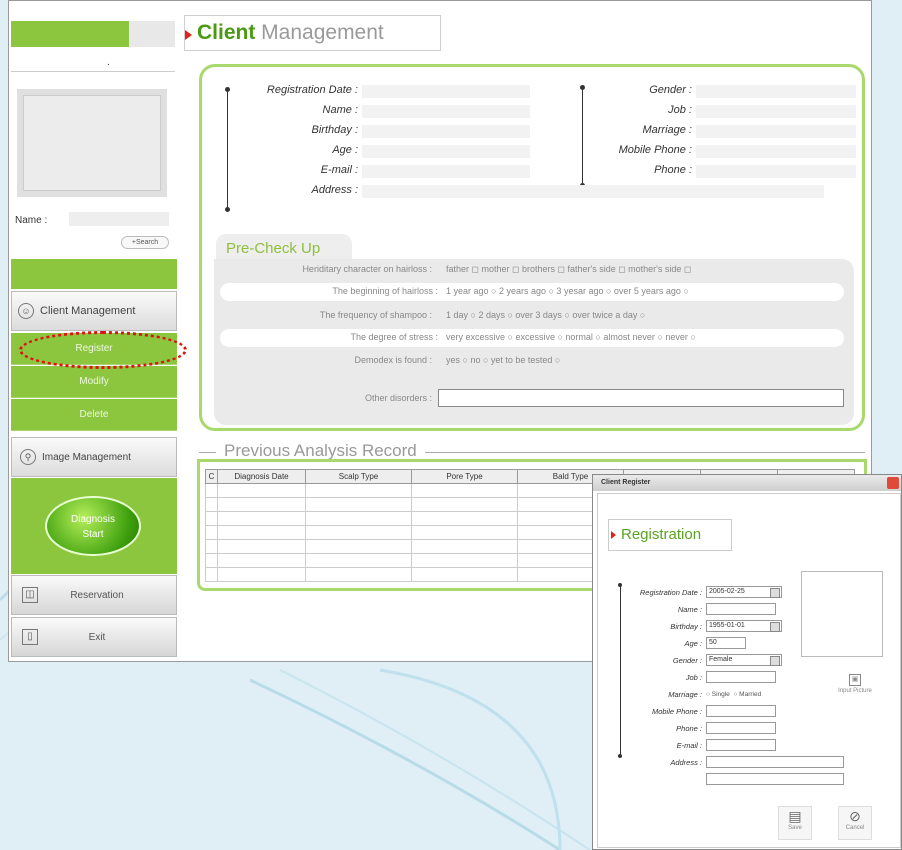 This screenshot has height=850, width=902. Describe the element at coordinates (334, 190) in the screenshot. I see `label-address: Address :` at that location.